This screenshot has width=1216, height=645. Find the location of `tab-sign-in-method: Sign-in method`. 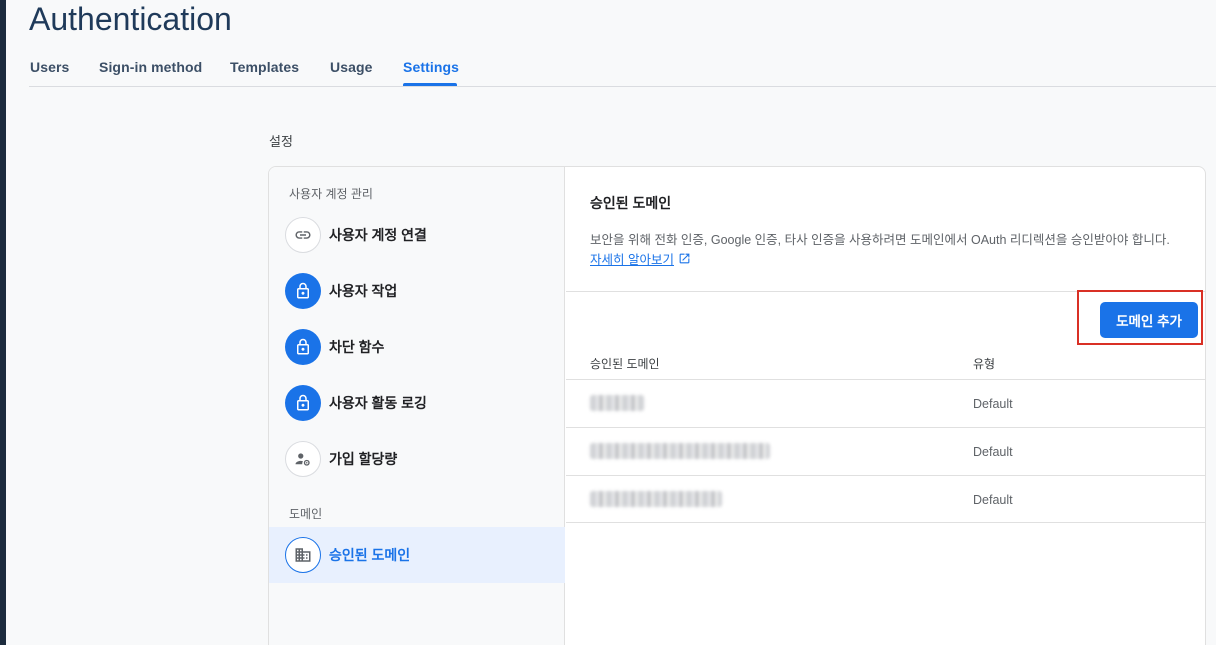

tab-sign-in-method: Sign-in method is located at coordinates (150, 67).